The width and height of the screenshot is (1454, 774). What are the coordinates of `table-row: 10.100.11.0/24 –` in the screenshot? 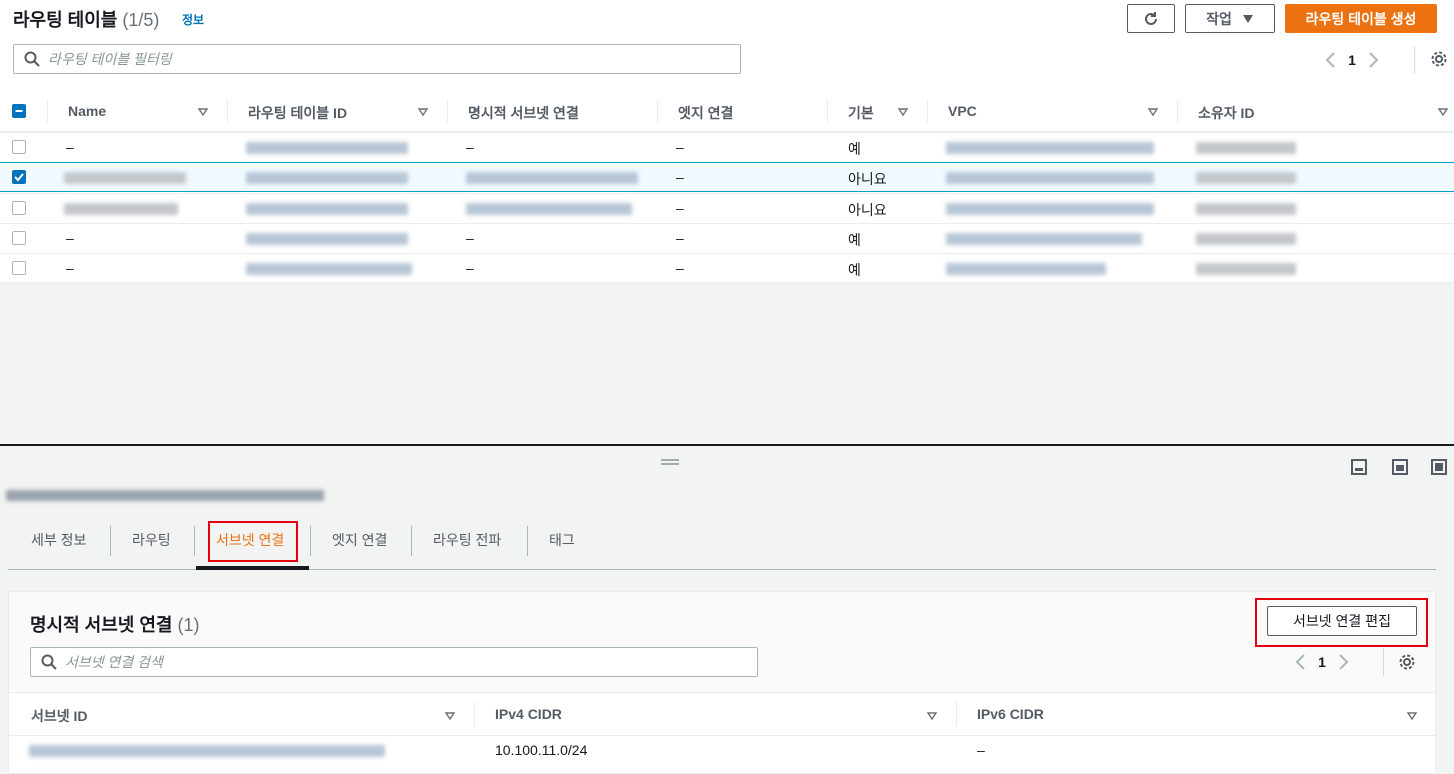 It's located at (722, 751).